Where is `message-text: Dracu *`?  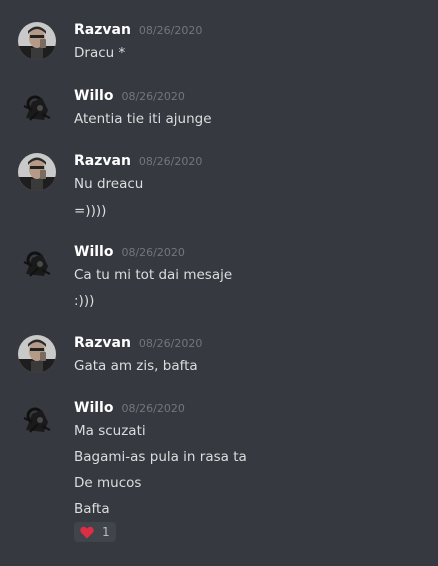 message-text: Dracu * is located at coordinates (100, 53).